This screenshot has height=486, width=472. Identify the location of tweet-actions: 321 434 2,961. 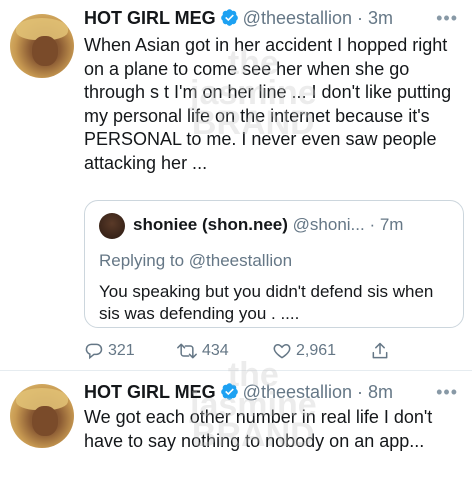
(274, 353).